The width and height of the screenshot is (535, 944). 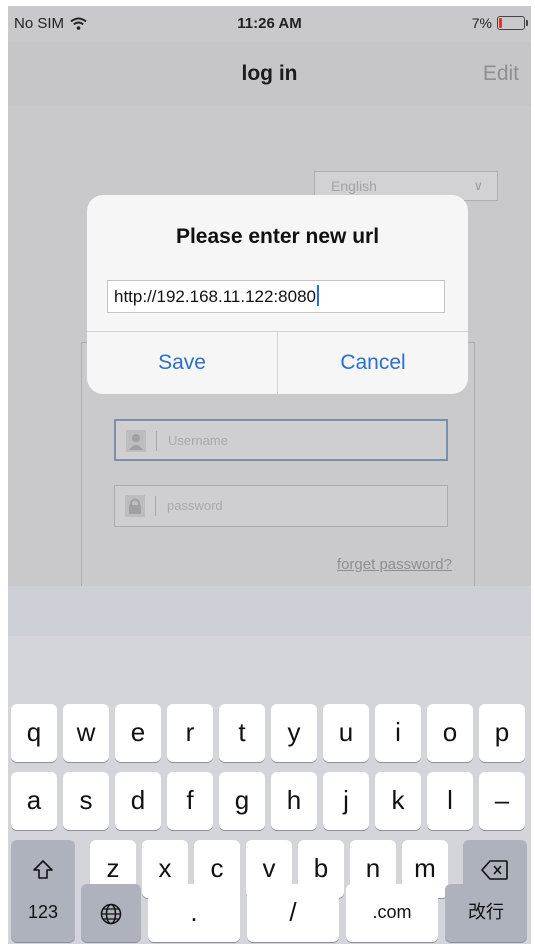 What do you see at coordinates (281, 440) in the screenshot?
I see `username-field: Username` at bounding box center [281, 440].